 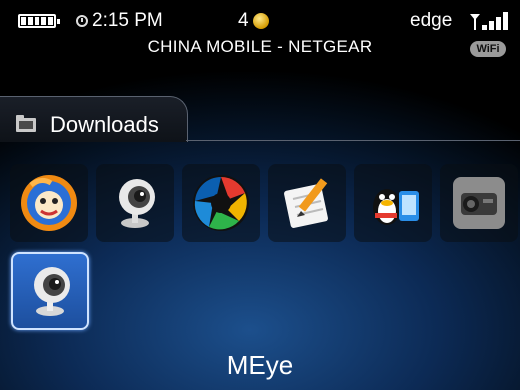 I want to click on uc-browser-icon, so click(x=49, y=203).